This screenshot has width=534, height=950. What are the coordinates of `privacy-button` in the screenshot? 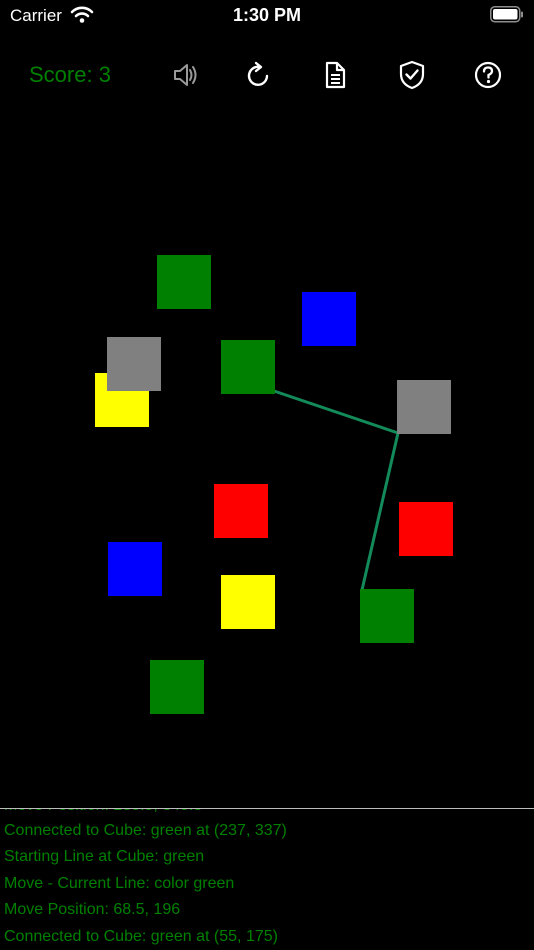 It's located at (412, 75).